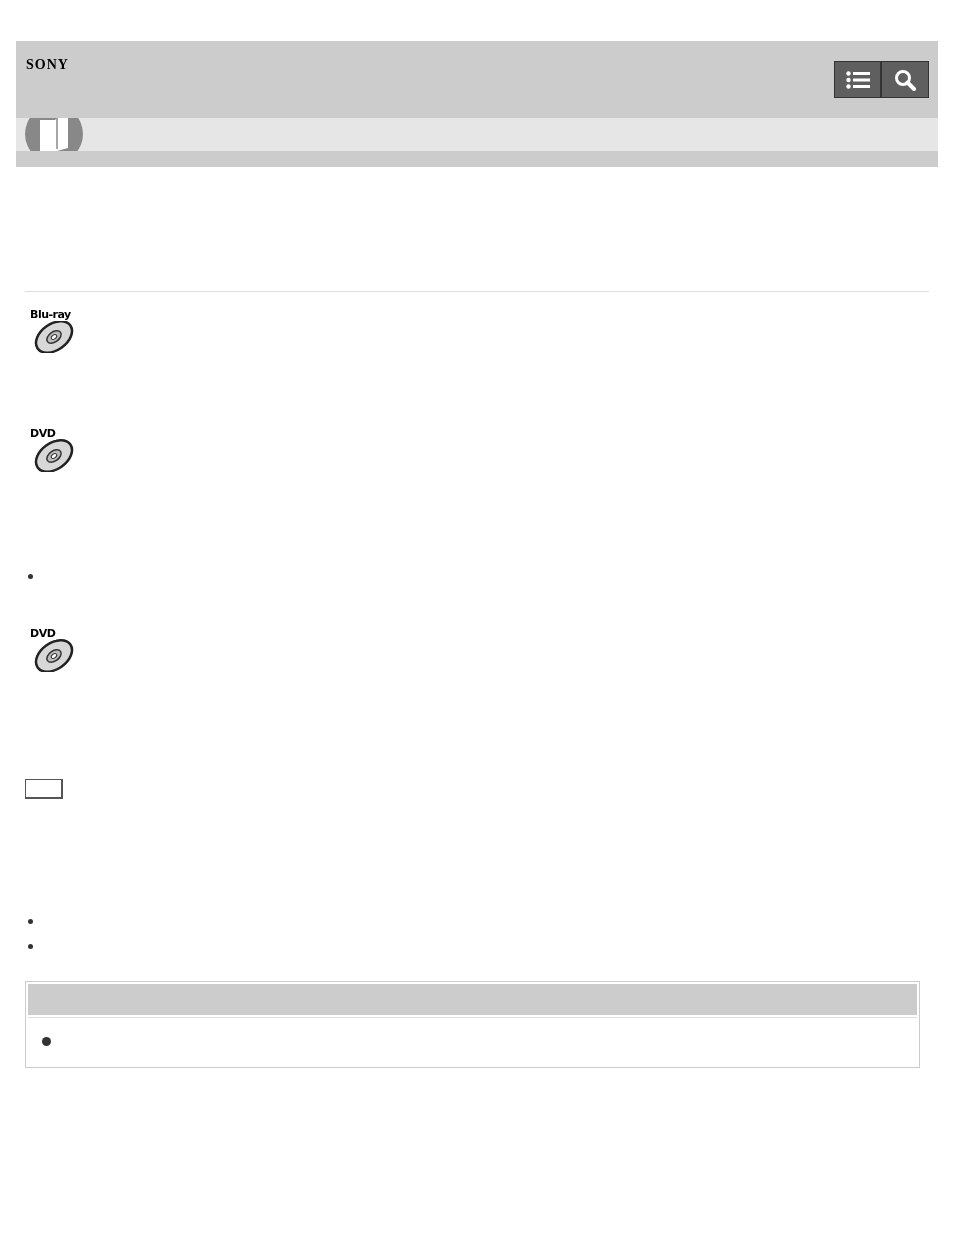  I want to click on disc-label: Blu-ray, so click(51, 315).